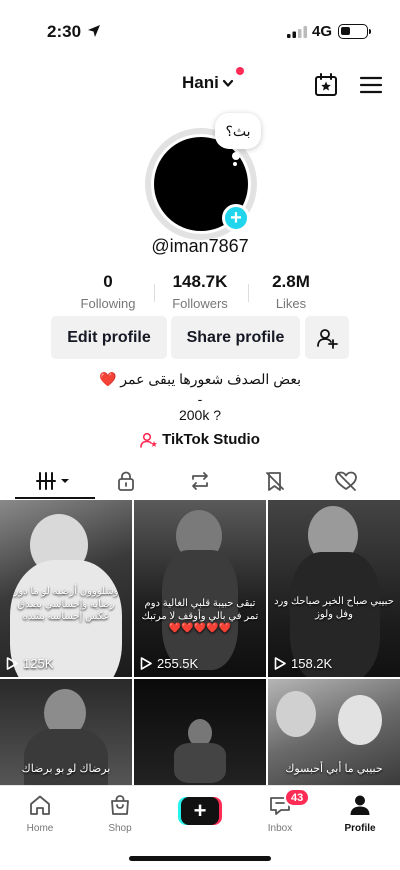 Image resolution: width=400 pixels, height=870 pixels. I want to click on hidden-bookmark-icon, so click(275, 481).